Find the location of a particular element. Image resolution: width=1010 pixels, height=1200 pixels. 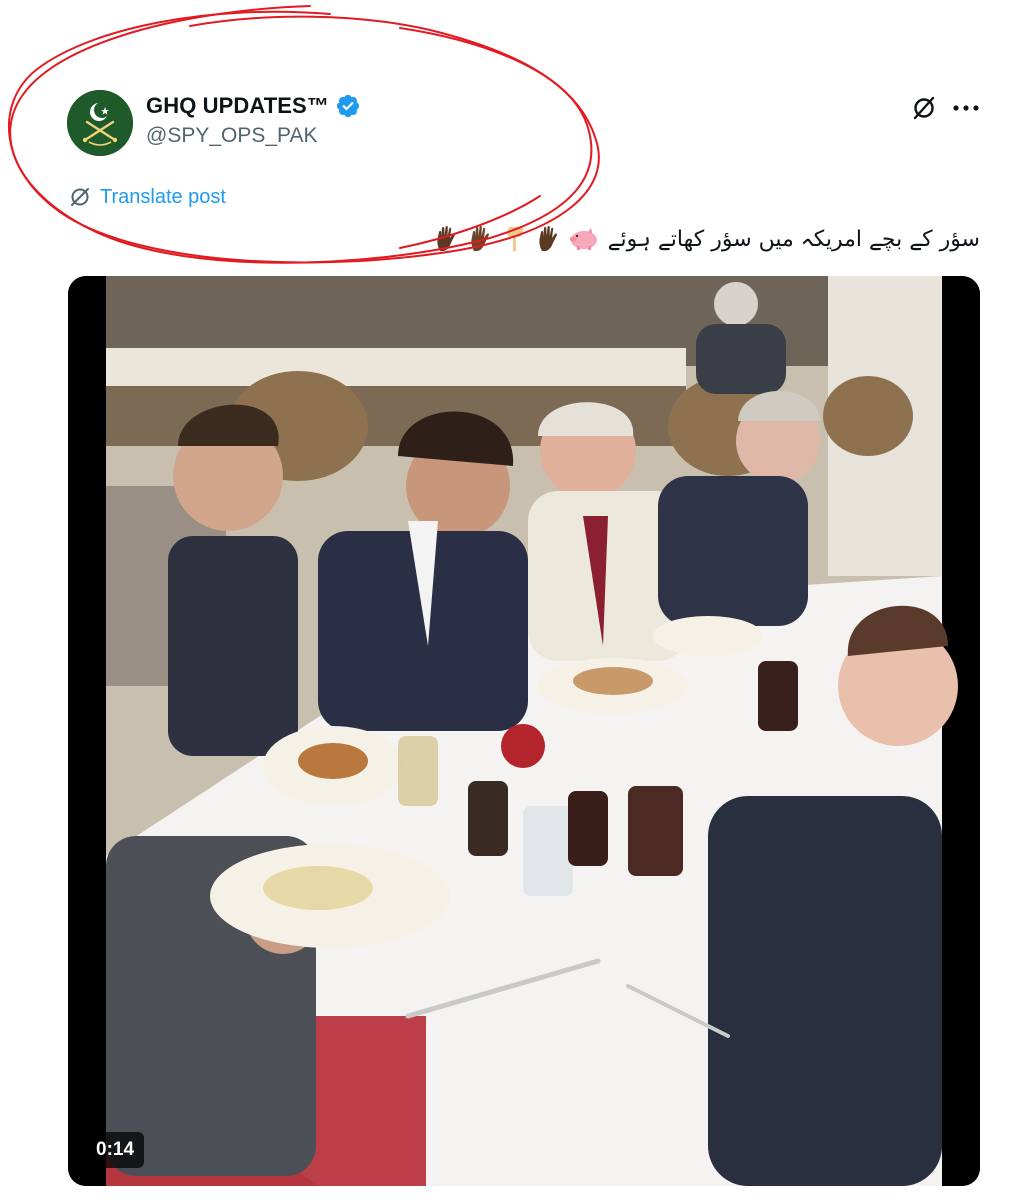

author-avatar is located at coordinates (100, 123).